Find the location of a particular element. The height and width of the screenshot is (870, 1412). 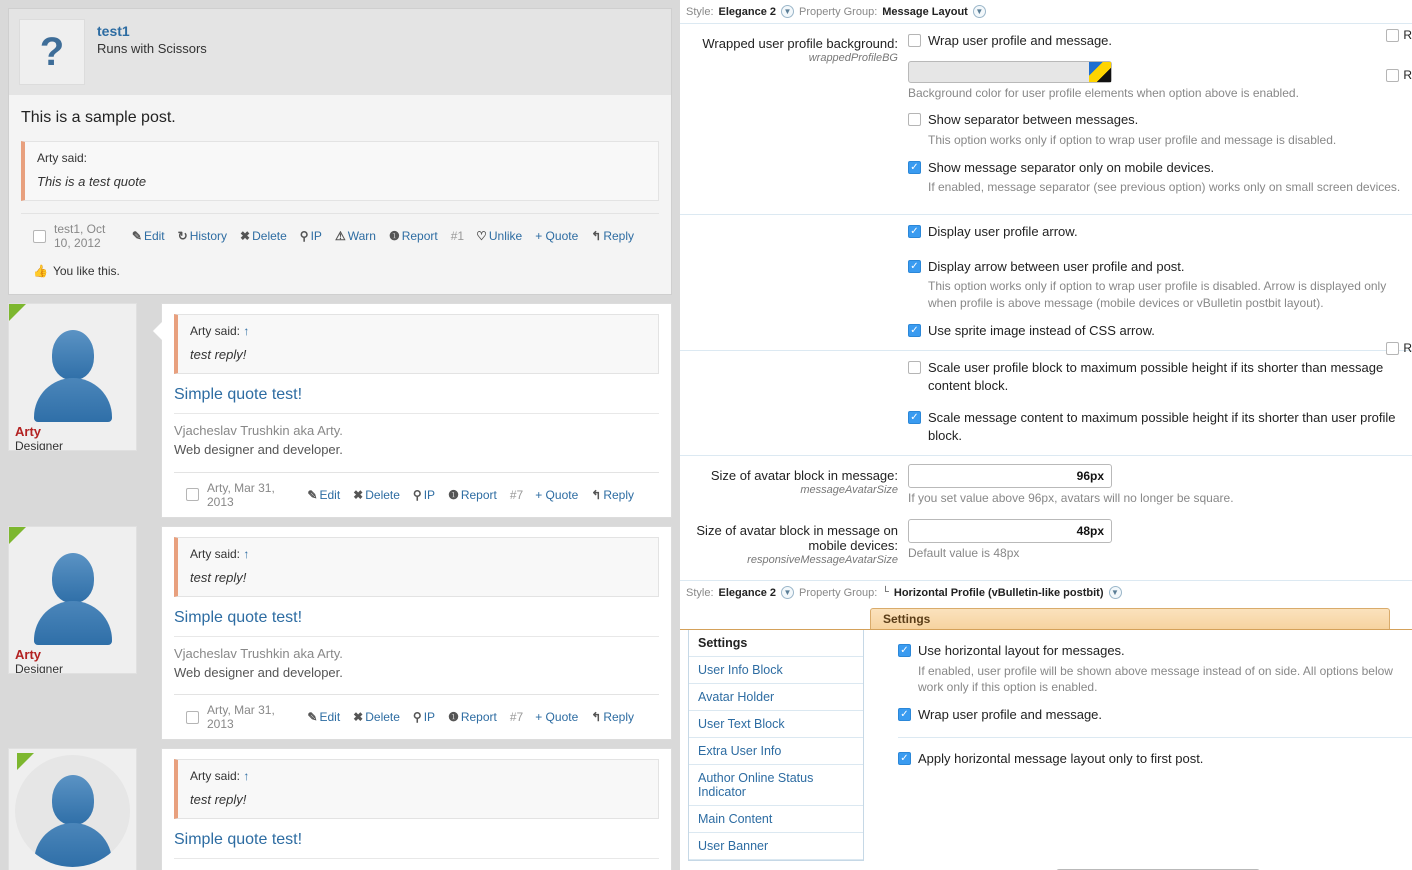

post-author-name: test1 is located at coordinates (152, 31).